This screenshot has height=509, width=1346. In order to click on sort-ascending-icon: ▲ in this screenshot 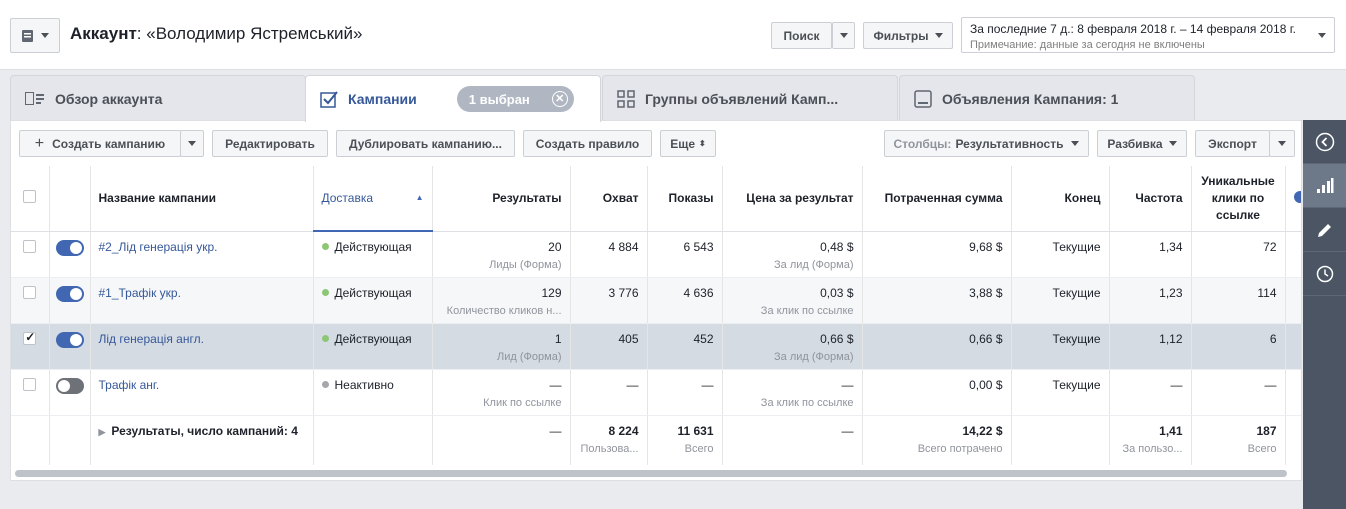, I will do `click(419, 197)`.